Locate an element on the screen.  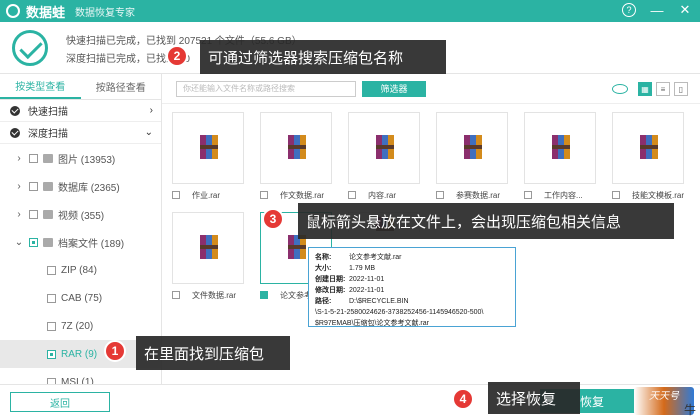
checkbox-checked is located at coordinates (264, 295).